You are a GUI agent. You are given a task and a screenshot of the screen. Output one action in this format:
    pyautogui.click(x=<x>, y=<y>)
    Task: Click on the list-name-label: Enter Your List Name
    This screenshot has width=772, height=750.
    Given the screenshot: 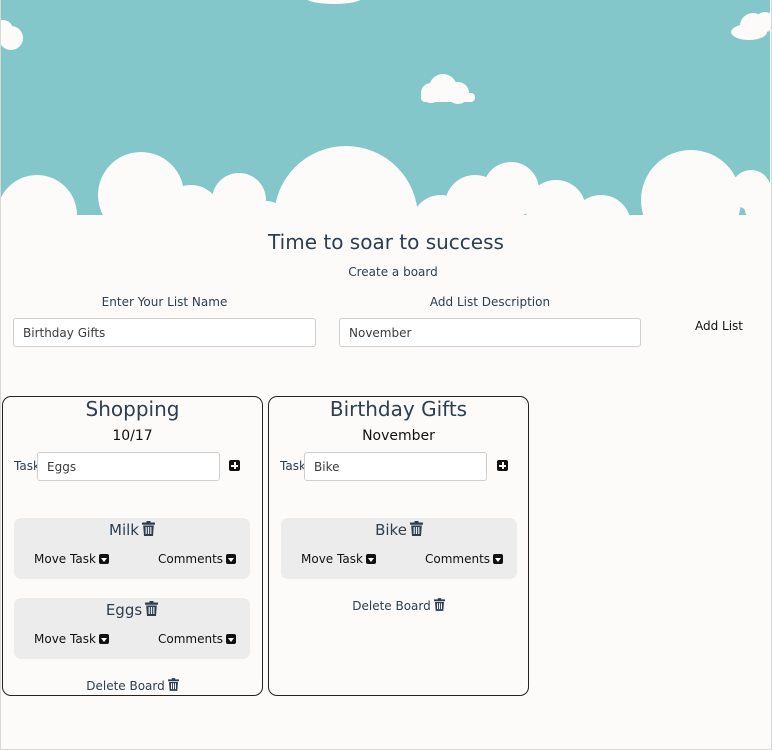 What is the action you would take?
    pyautogui.click(x=164, y=302)
    